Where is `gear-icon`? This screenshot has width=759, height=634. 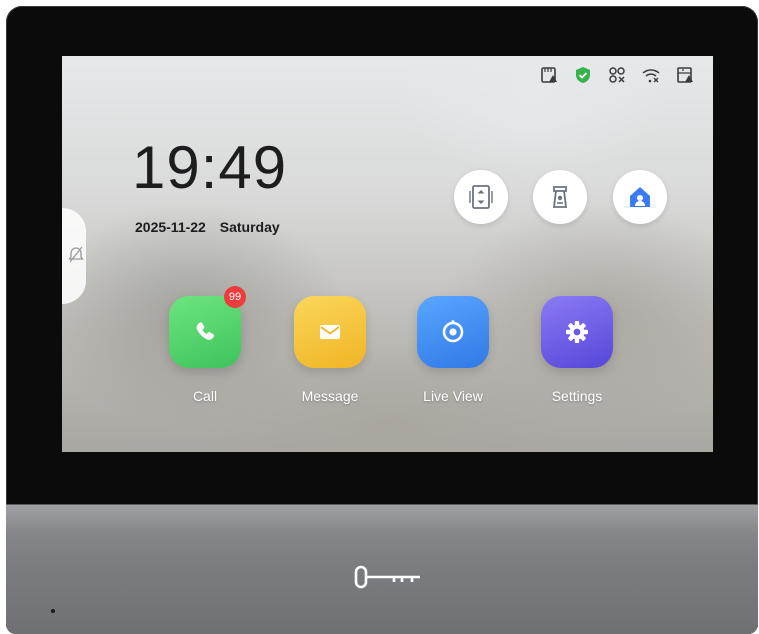 gear-icon is located at coordinates (577, 332).